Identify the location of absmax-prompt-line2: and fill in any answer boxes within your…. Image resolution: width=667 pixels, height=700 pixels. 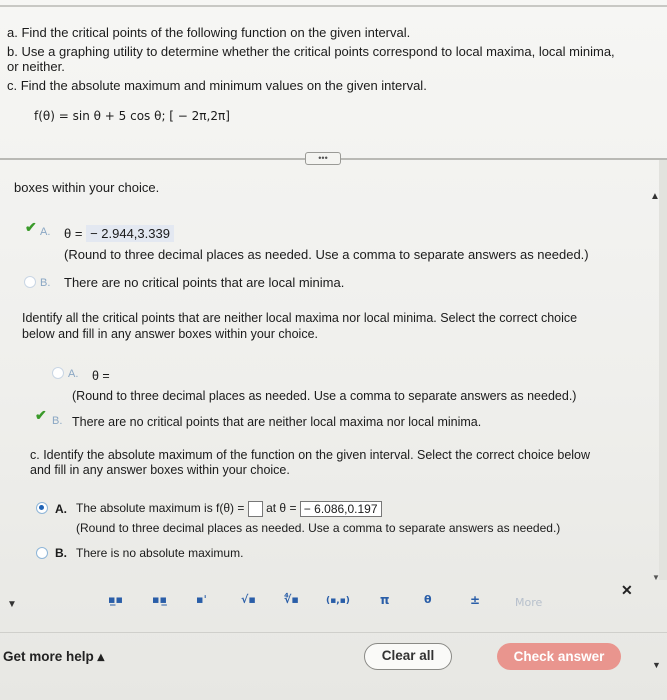
(160, 470).